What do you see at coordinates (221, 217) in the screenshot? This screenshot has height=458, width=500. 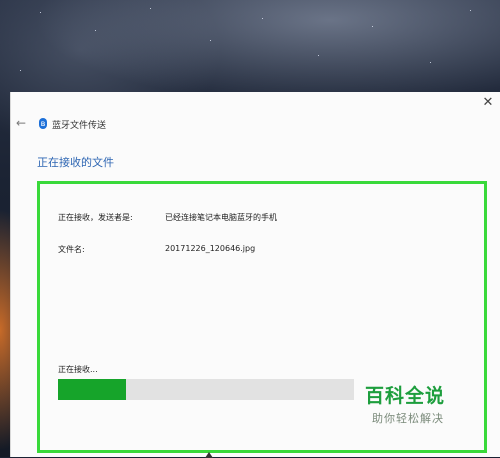 I see `sender-value: 已经连接笔记本电脑蓝牙的手机` at bounding box center [221, 217].